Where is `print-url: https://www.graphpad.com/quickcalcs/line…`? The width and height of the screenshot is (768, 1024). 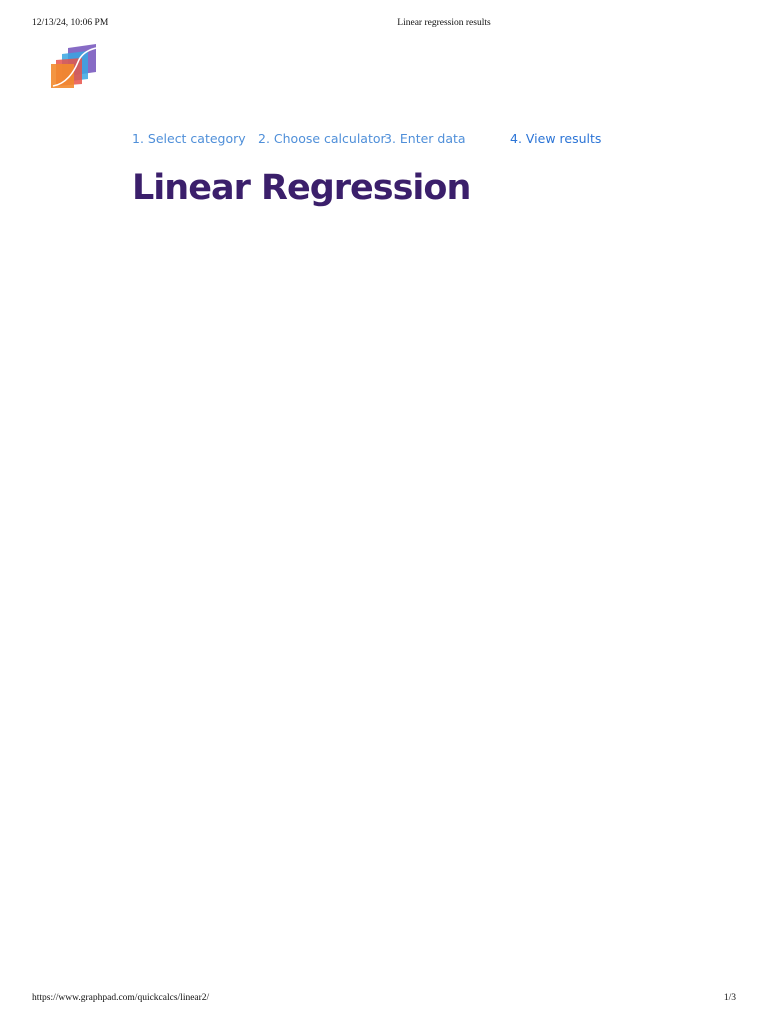
print-url: https://www.graphpad.com/quickcalcs/line… is located at coordinates (121, 998).